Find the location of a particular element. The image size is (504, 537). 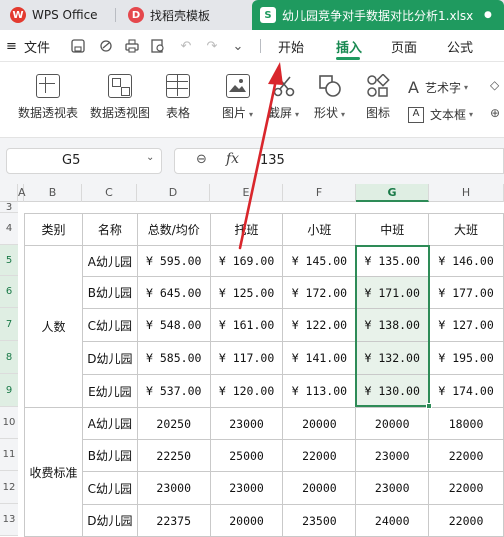

column-header-g: G is located at coordinates (392, 193).